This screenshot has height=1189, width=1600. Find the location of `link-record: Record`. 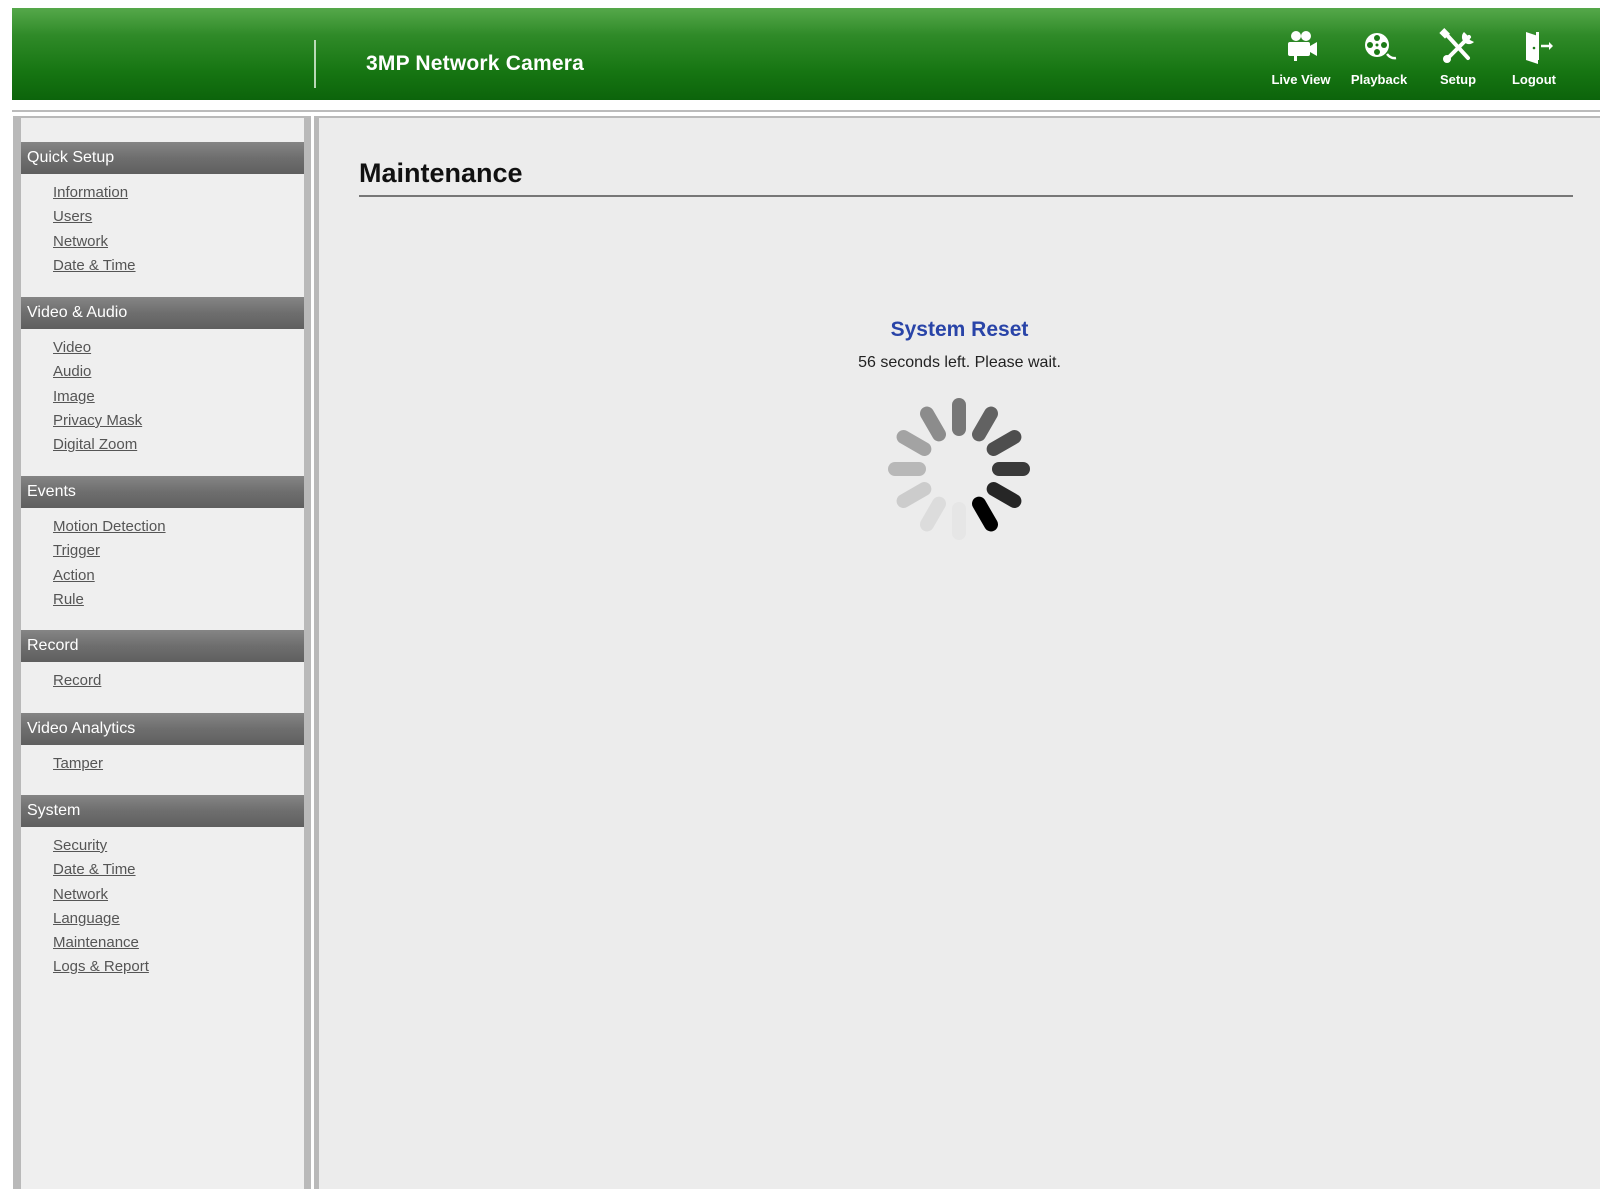

link-record: Record is located at coordinates (77, 684).